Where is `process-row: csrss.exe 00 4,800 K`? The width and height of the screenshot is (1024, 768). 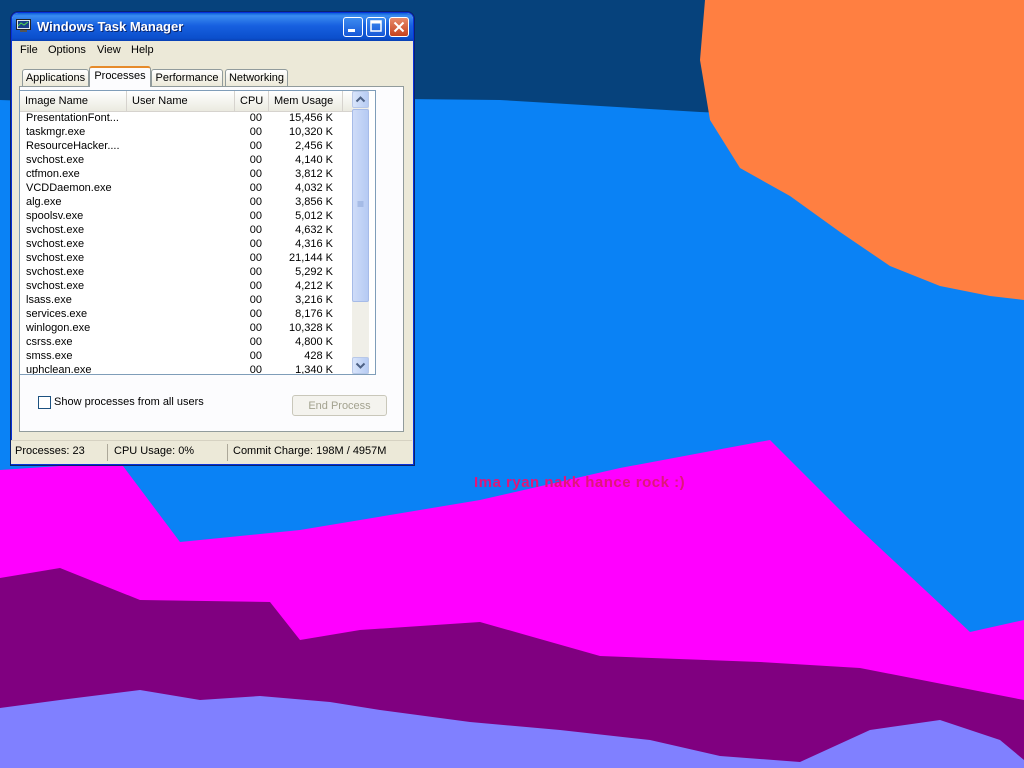
process-row: csrss.exe 00 4,800 K is located at coordinates (186, 342).